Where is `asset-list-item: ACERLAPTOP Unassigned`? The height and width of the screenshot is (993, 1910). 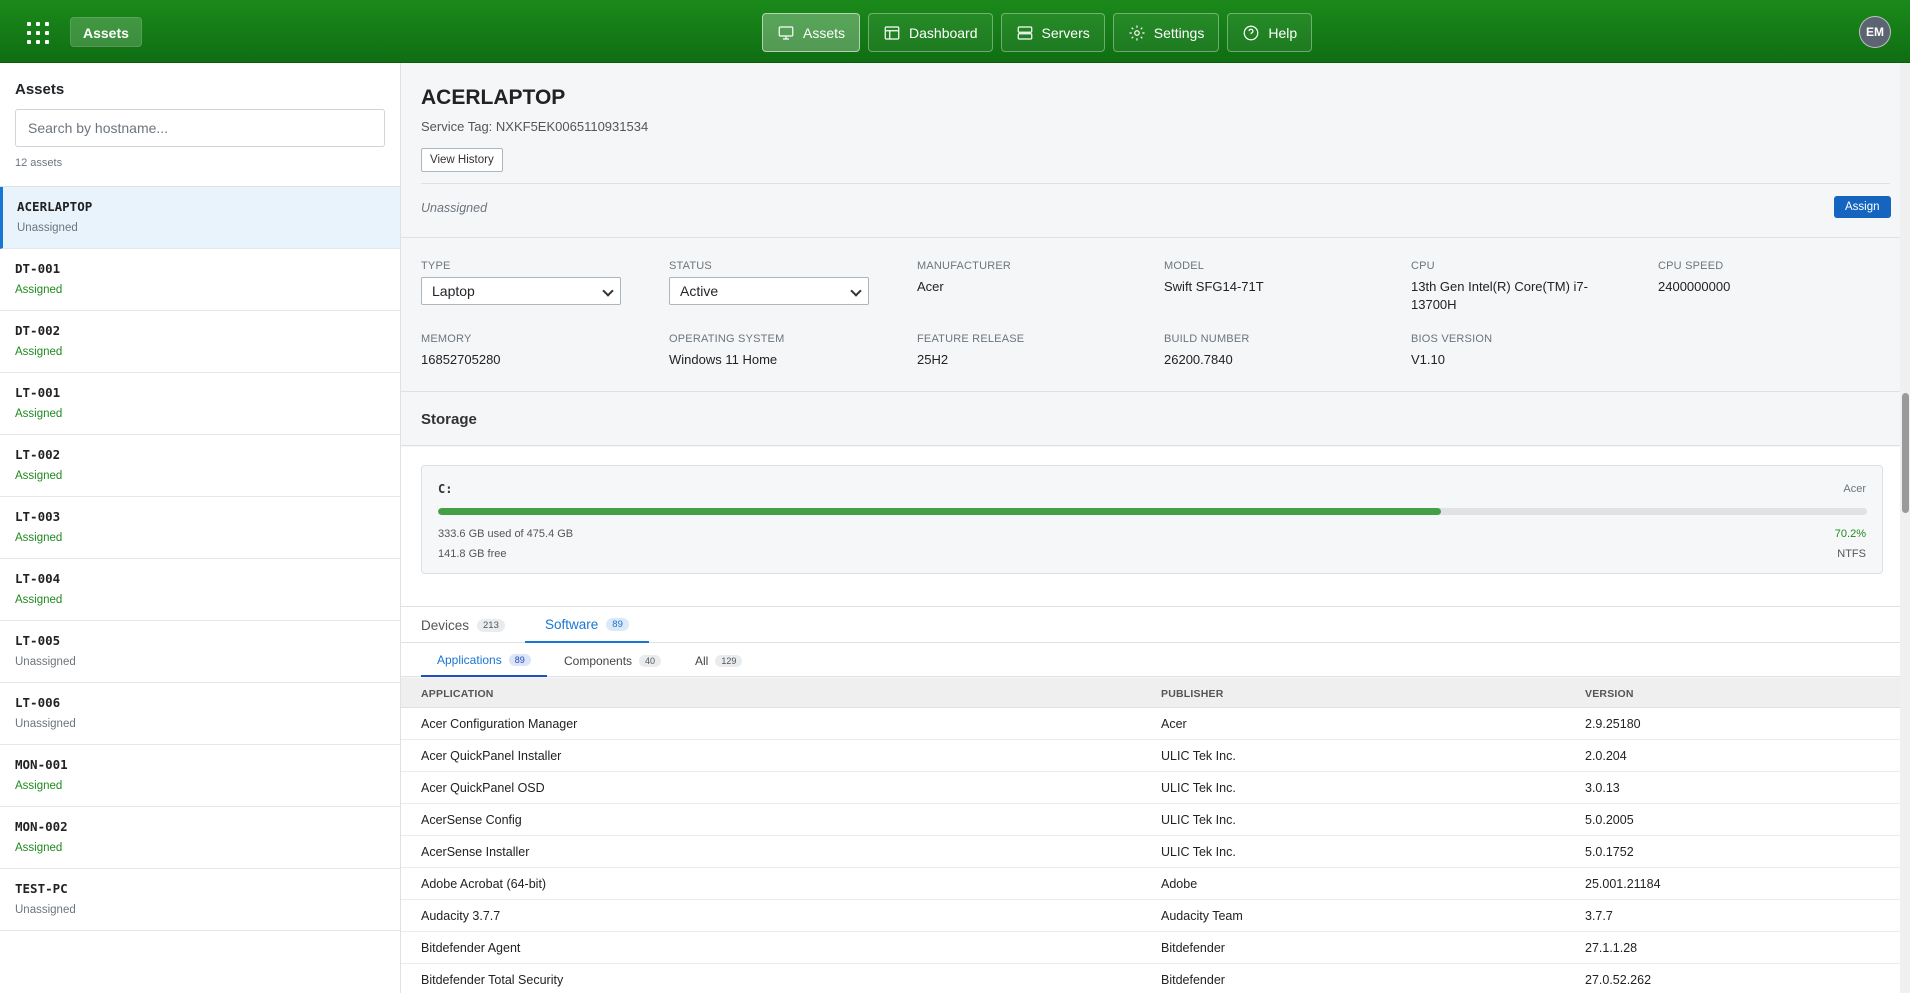
asset-list-item: ACERLAPTOP Unassigned is located at coordinates (200, 218).